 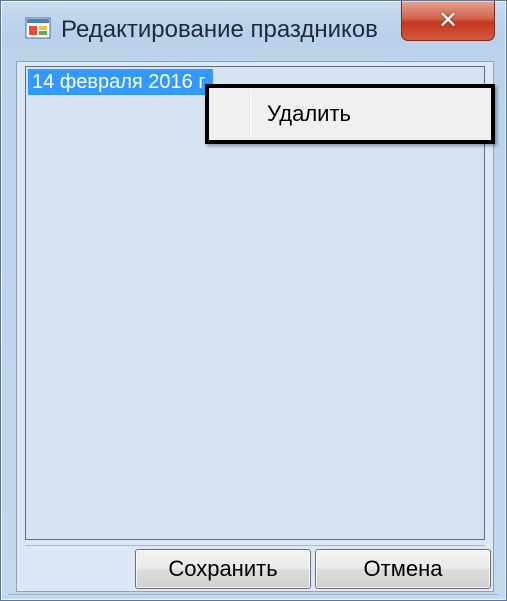 What do you see at coordinates (253, 594) in the screenshot?
I see `window-bottom-edge` at bounding box center [253, 594].